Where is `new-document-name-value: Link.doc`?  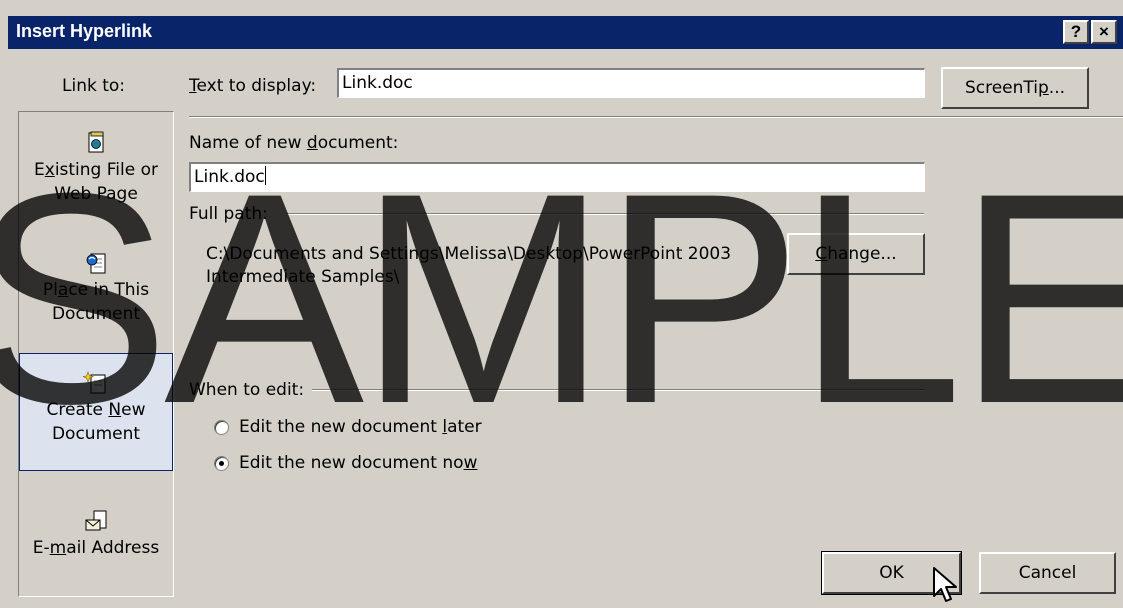 new-document-name-value: Link.doc is located at coordinates (229, 177).